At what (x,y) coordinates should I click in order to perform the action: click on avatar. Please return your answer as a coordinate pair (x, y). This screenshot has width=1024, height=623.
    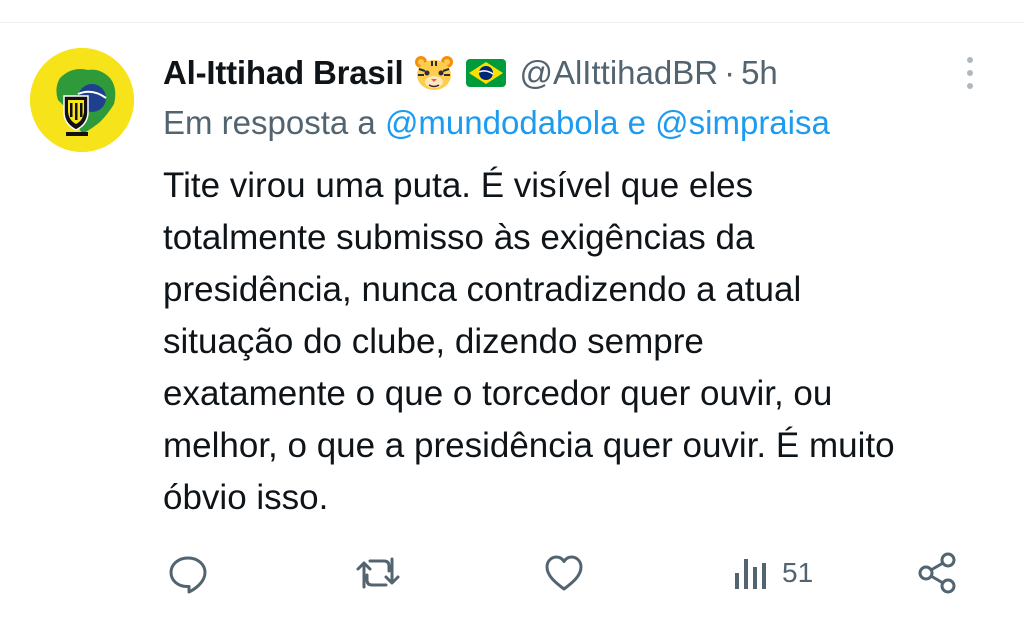
    Looking at the image, I should click on (82, 100).